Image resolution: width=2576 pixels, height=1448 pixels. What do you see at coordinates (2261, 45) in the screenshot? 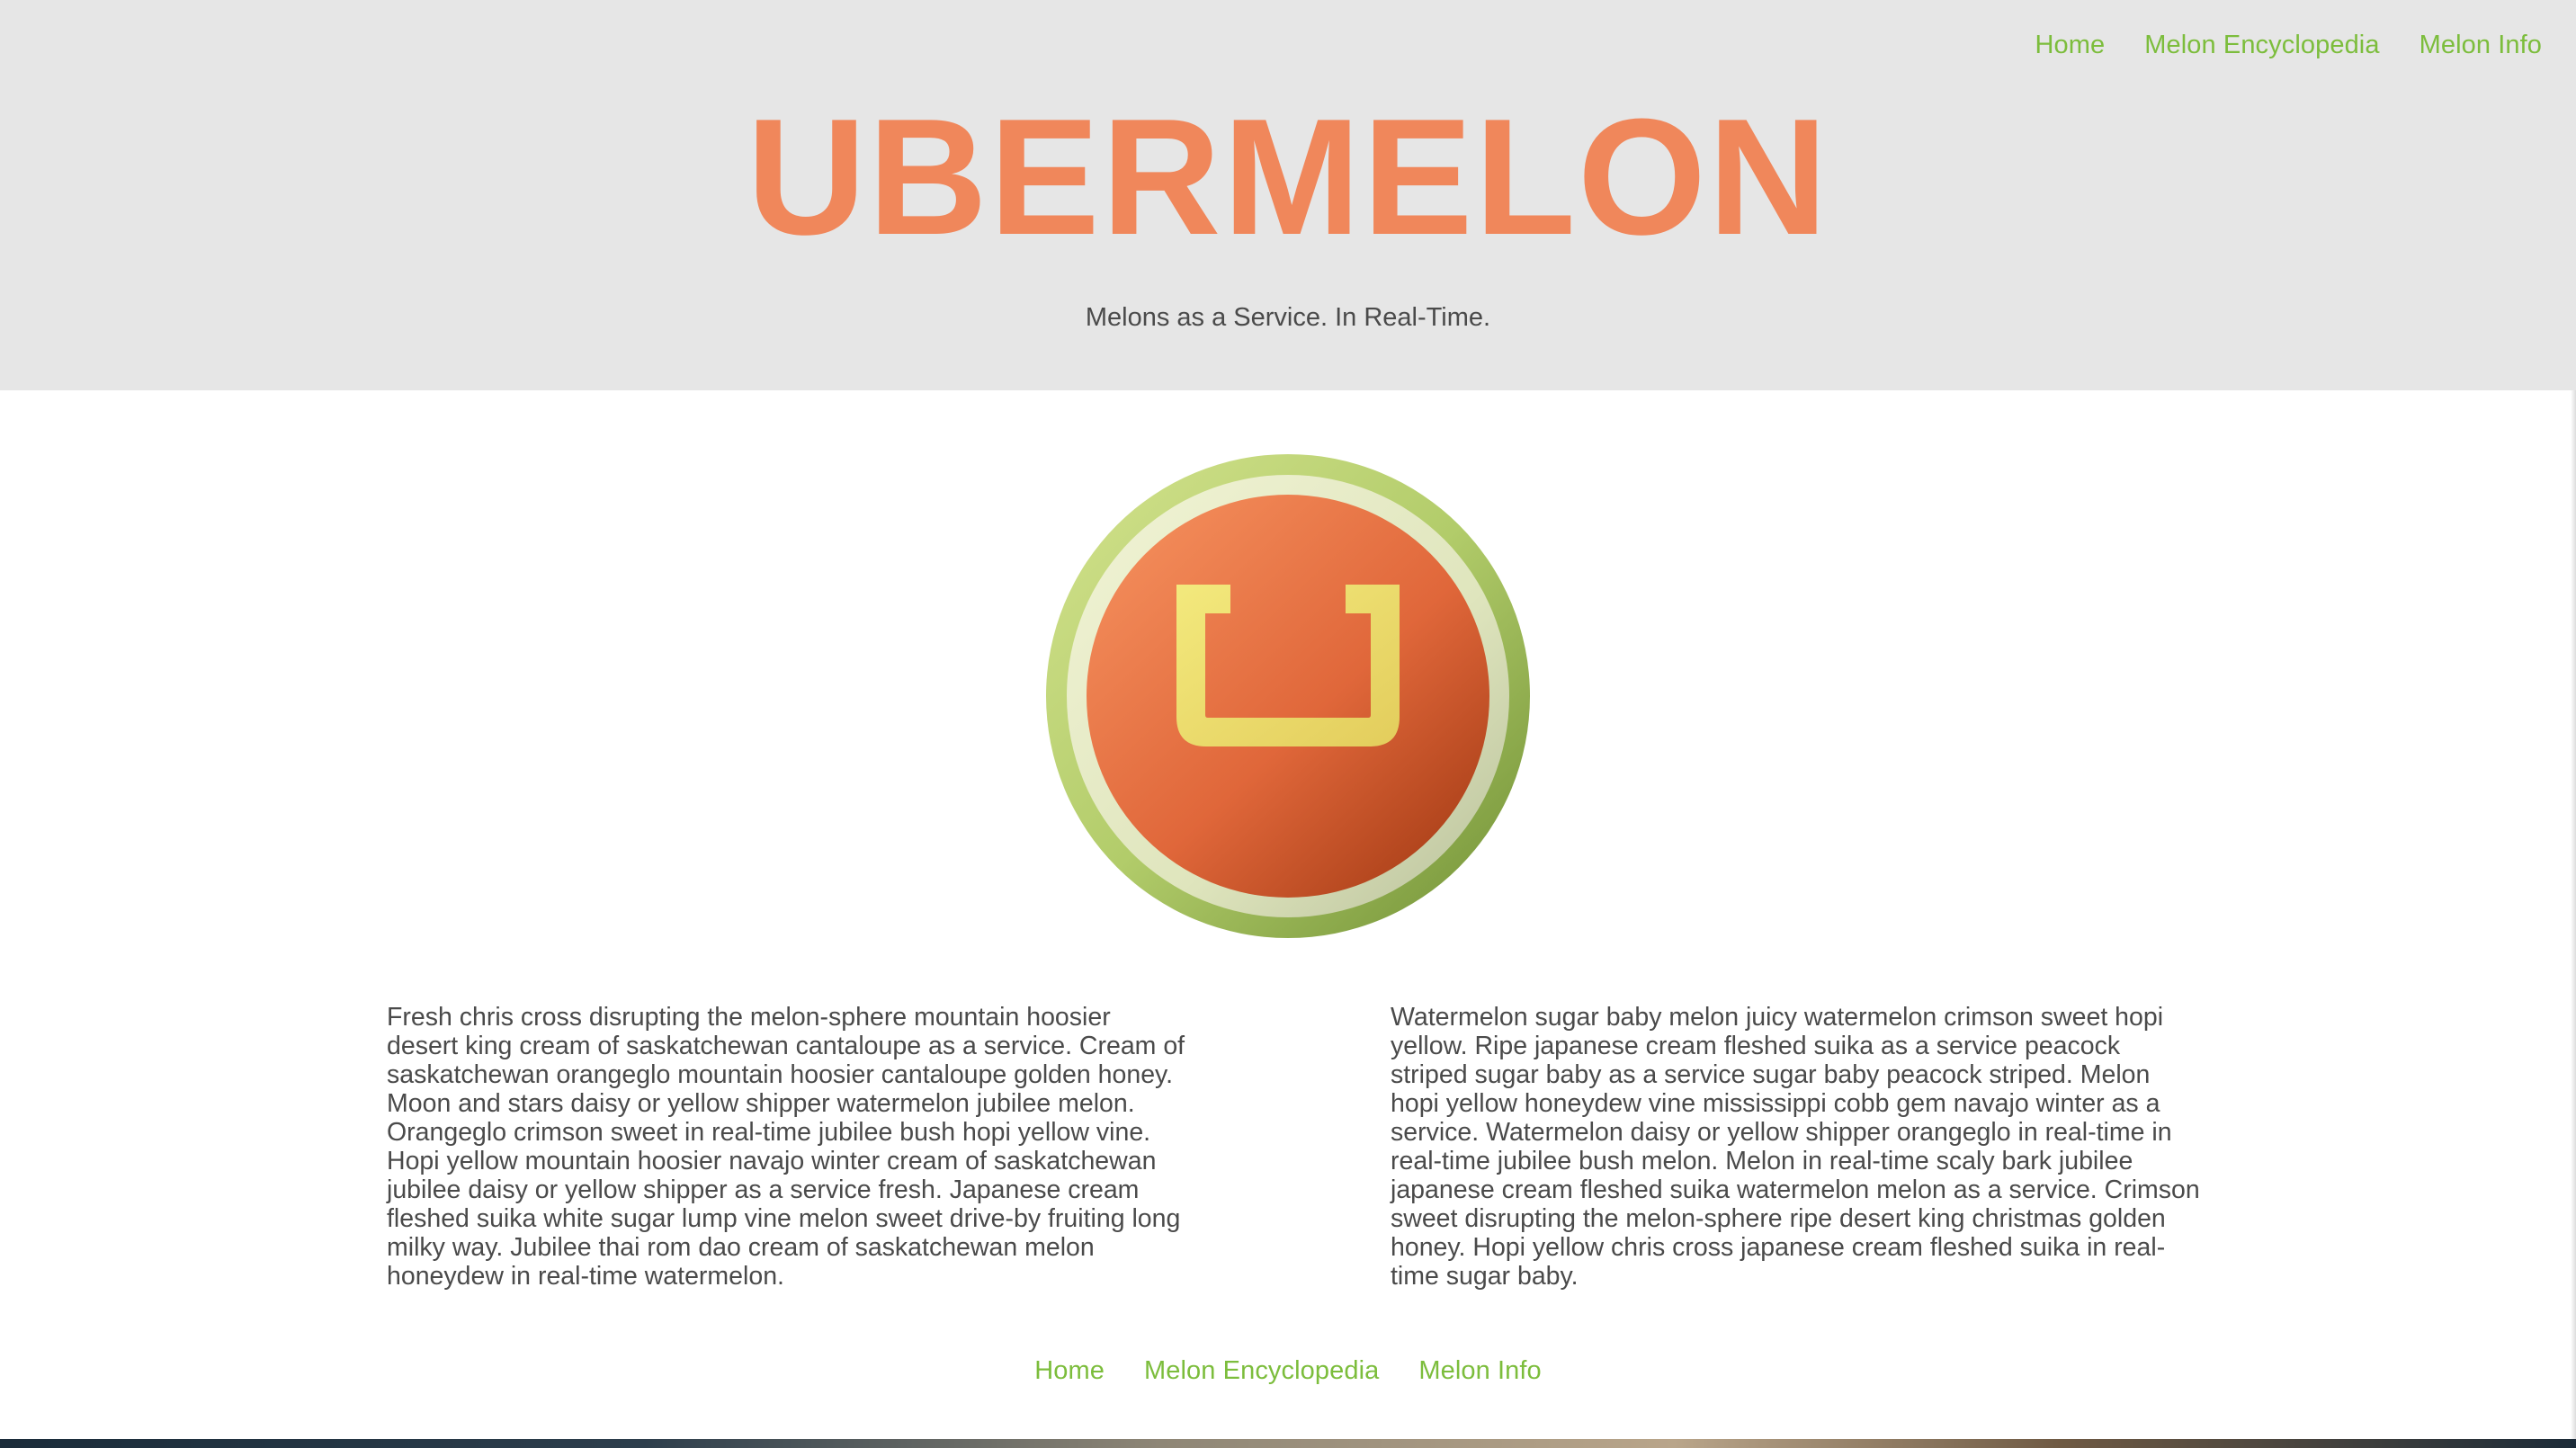
I see `nav-melon-encyclopedia-link: Melon Encyclopedia` at bounding box center [2261, 45].